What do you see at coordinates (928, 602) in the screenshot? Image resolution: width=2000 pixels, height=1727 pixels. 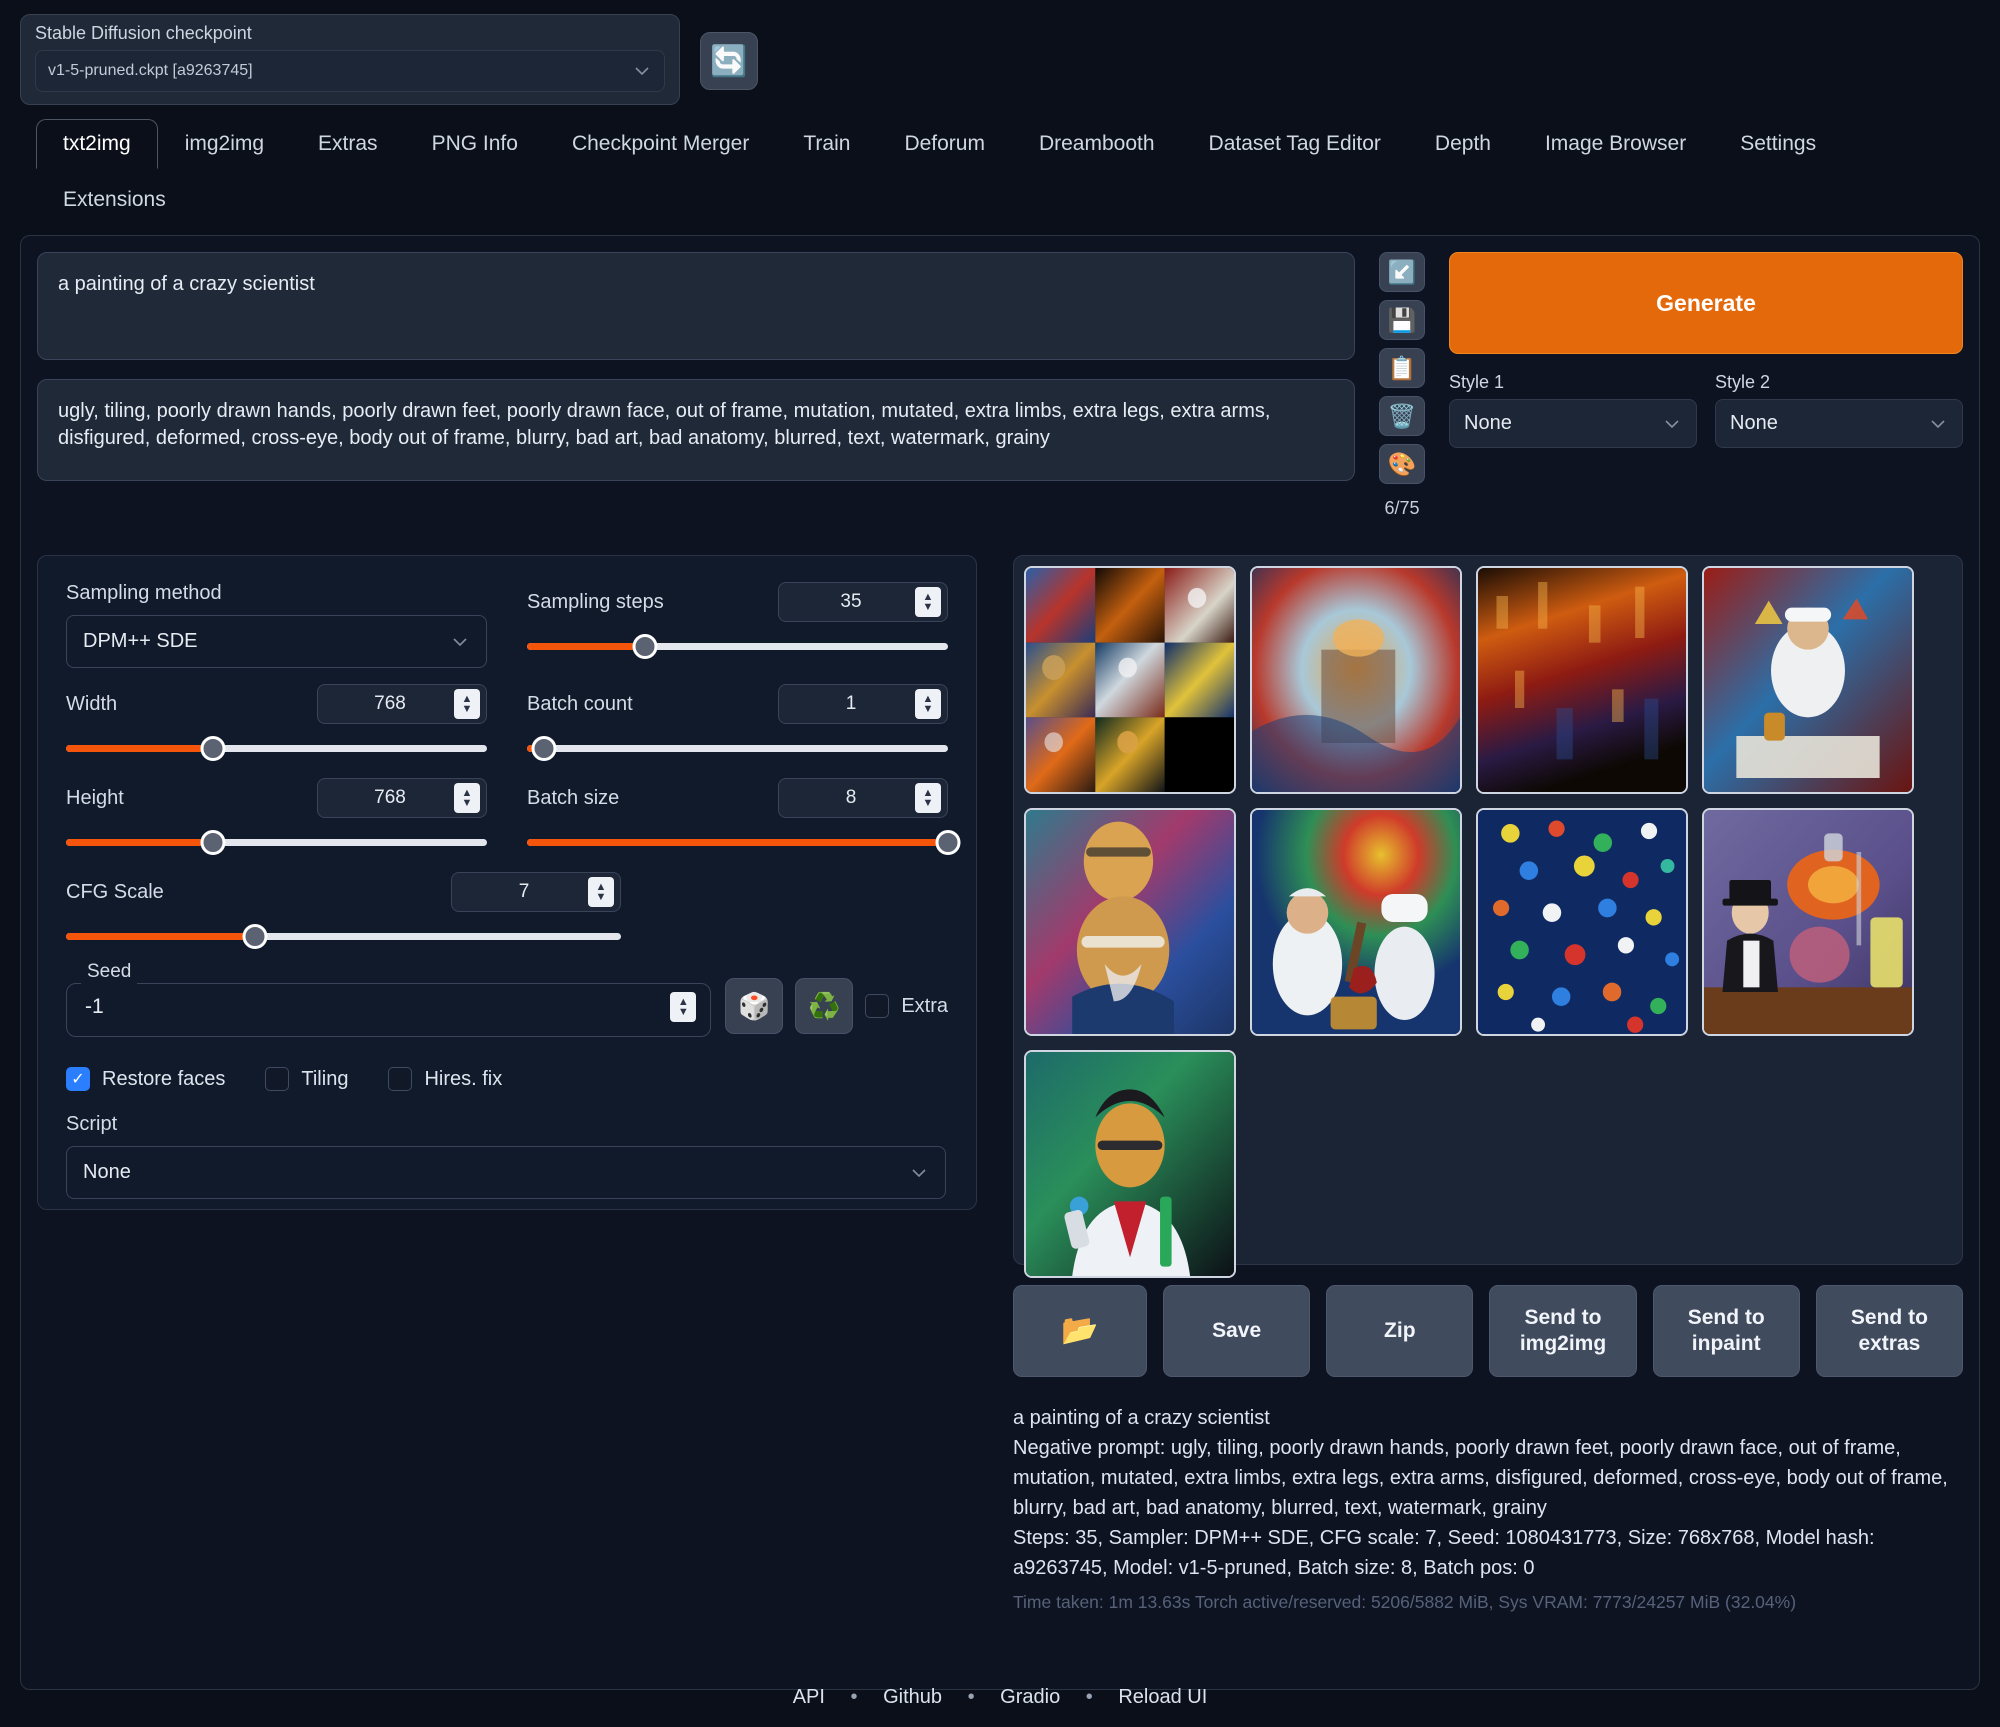 I see `sampling-steps-stepper: ▲ ▼` at bounding box center [928, 602].